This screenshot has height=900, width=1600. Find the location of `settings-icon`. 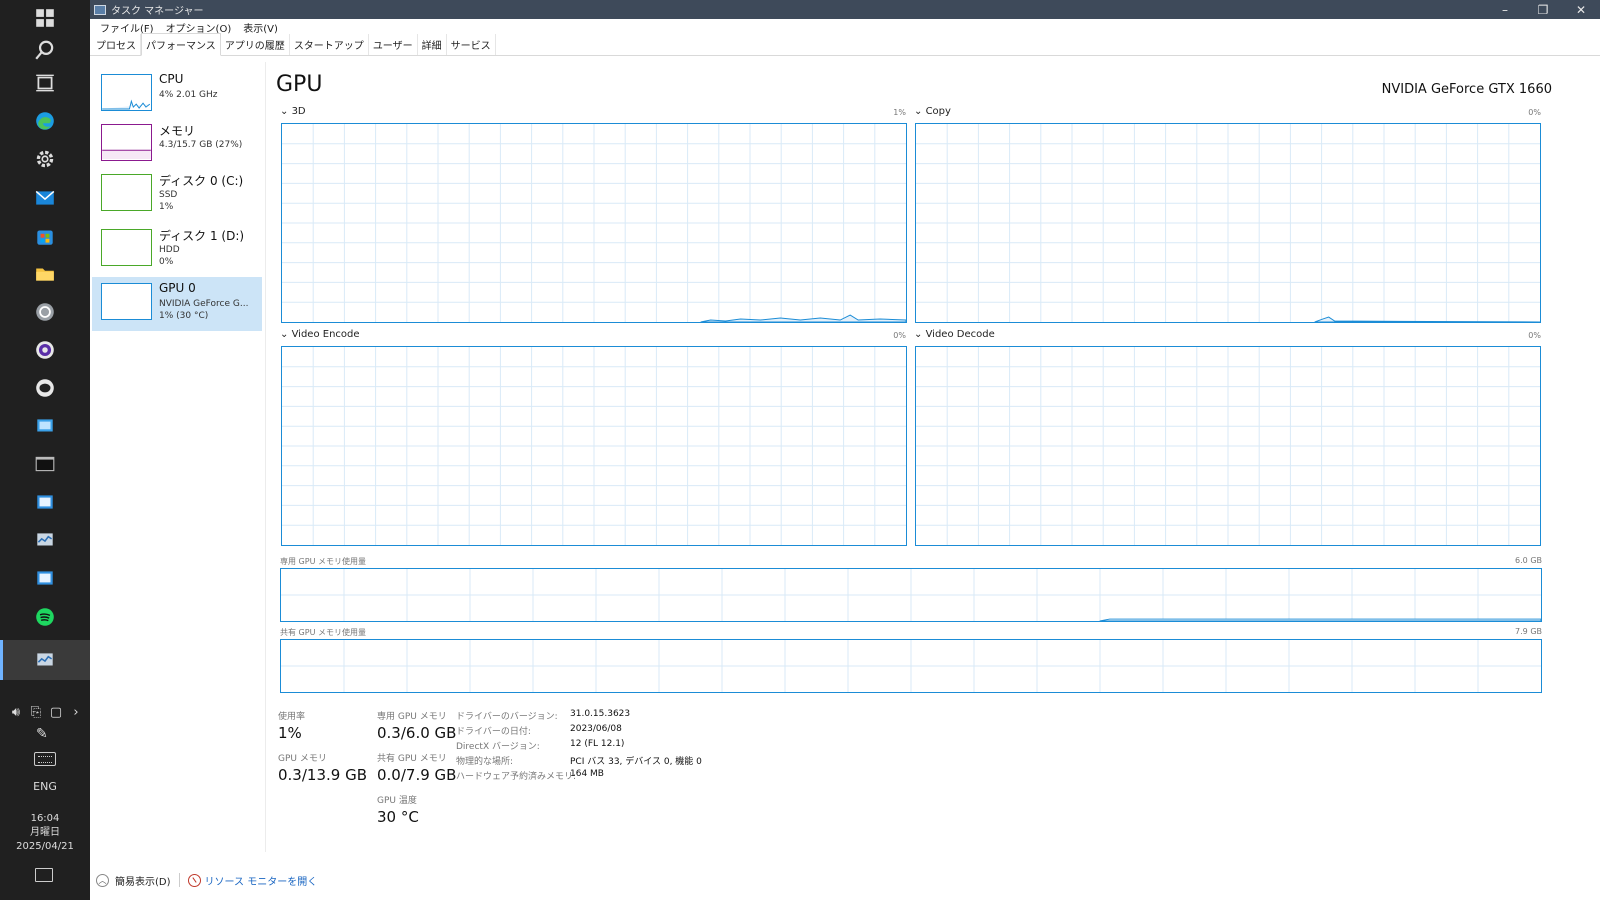

settings-icon is located at coordinates (45, 159).